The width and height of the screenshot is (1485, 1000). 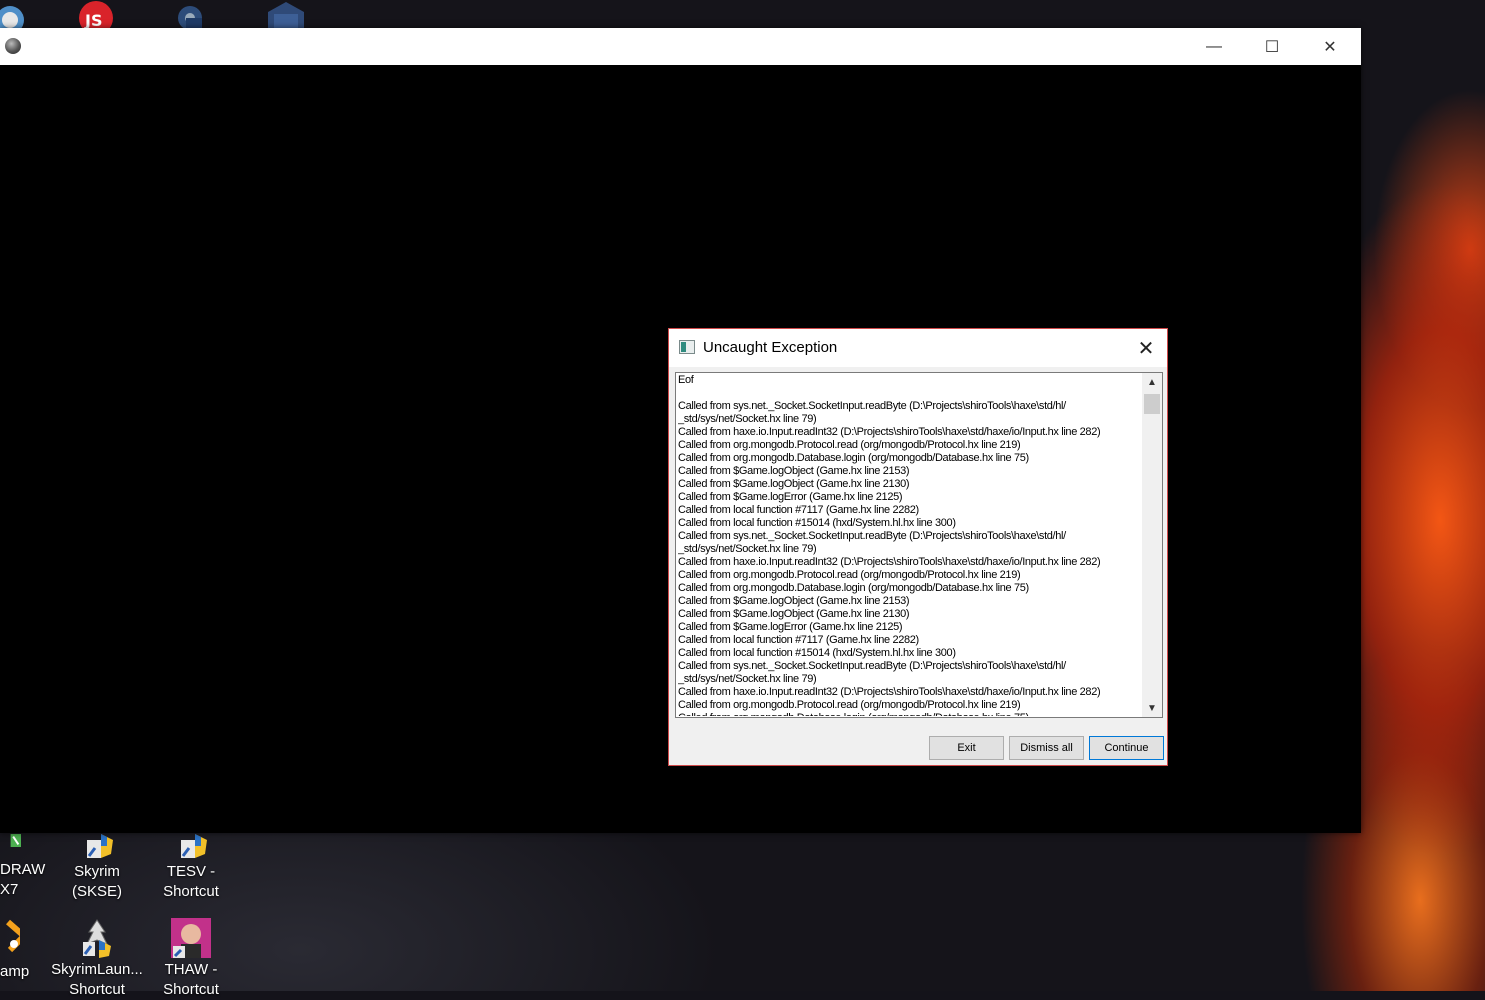 I want to click on desktop-icon-label: DRAW, so click(x=23, y=869).